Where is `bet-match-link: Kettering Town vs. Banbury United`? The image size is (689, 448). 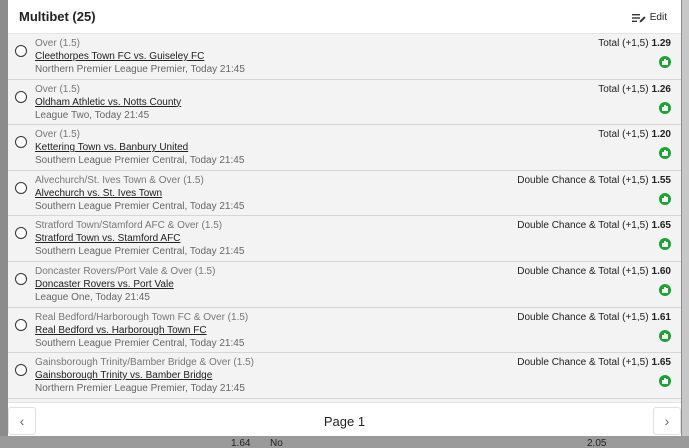 bet-match-link: Kettering Town vs. Banbury United is located at coordinates (111, 147).